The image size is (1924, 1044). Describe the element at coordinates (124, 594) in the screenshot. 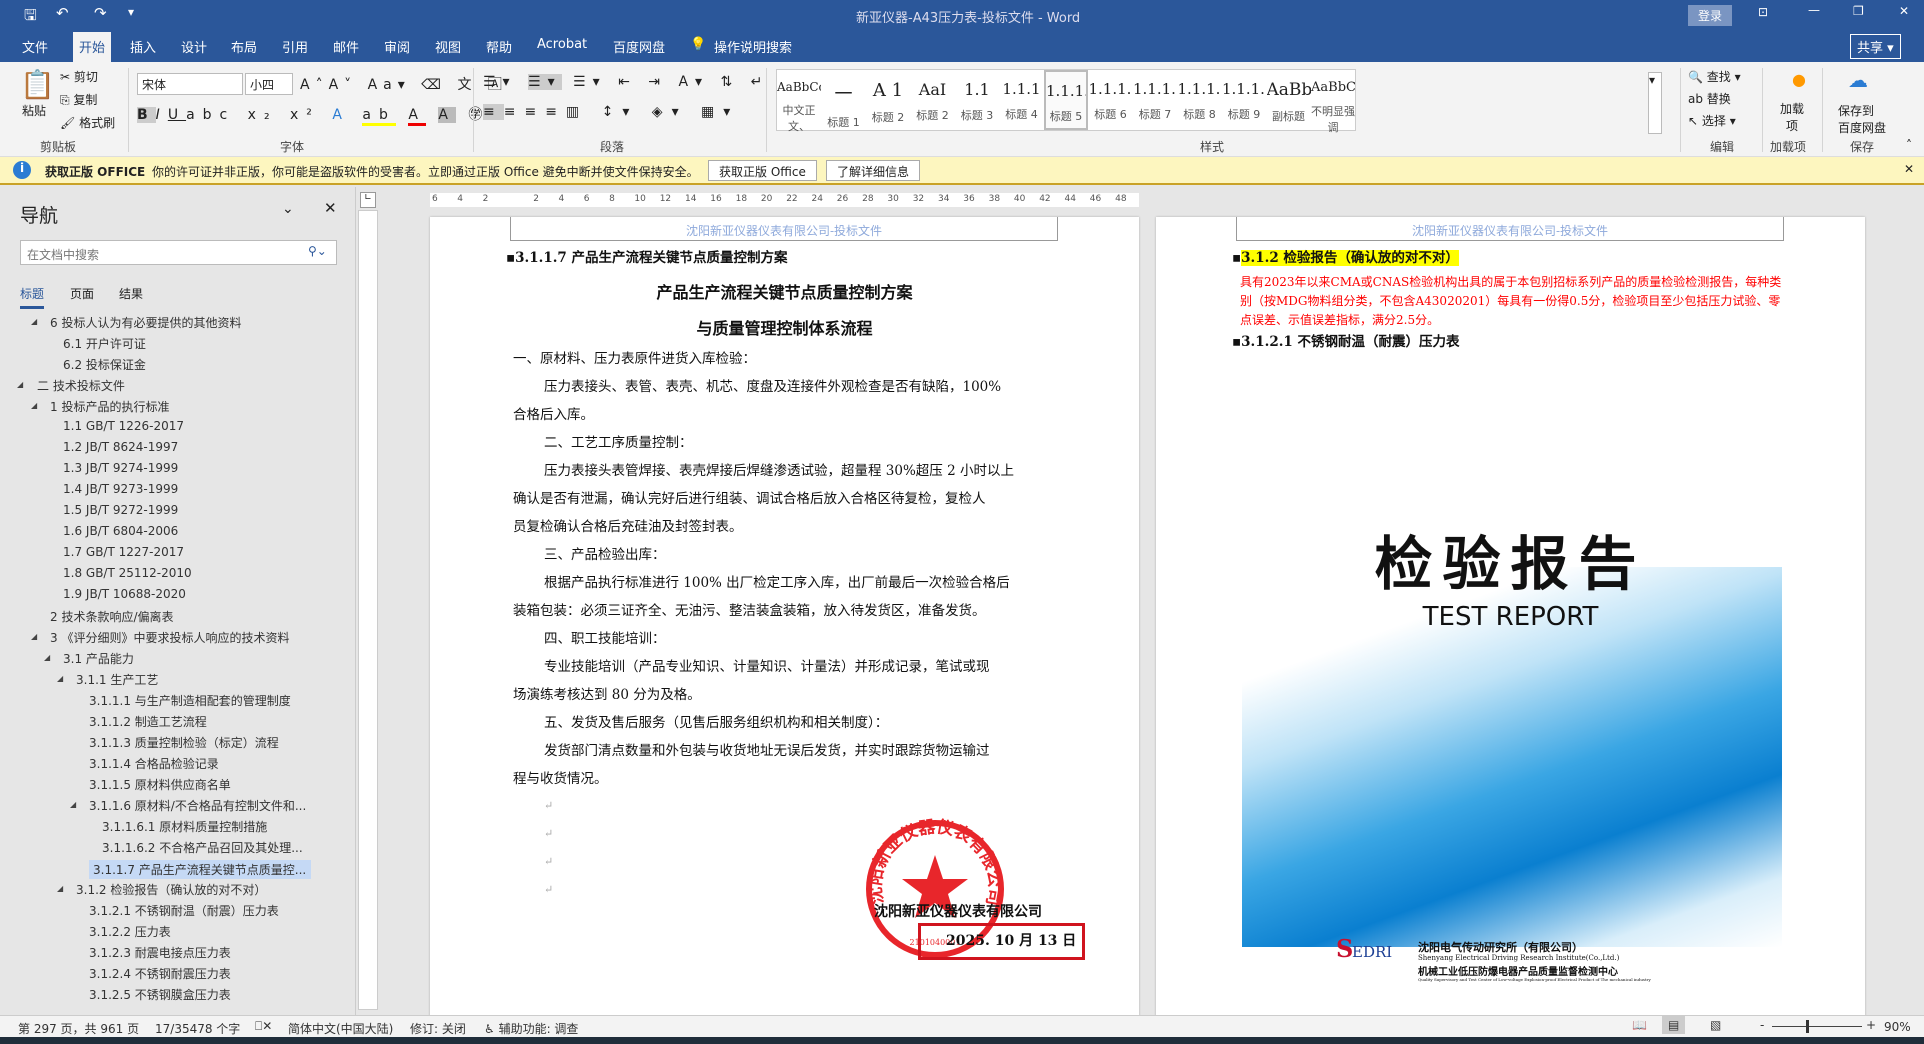

I see `nav-heading-item: 1.9 JB/T 10688-2020` at that location.